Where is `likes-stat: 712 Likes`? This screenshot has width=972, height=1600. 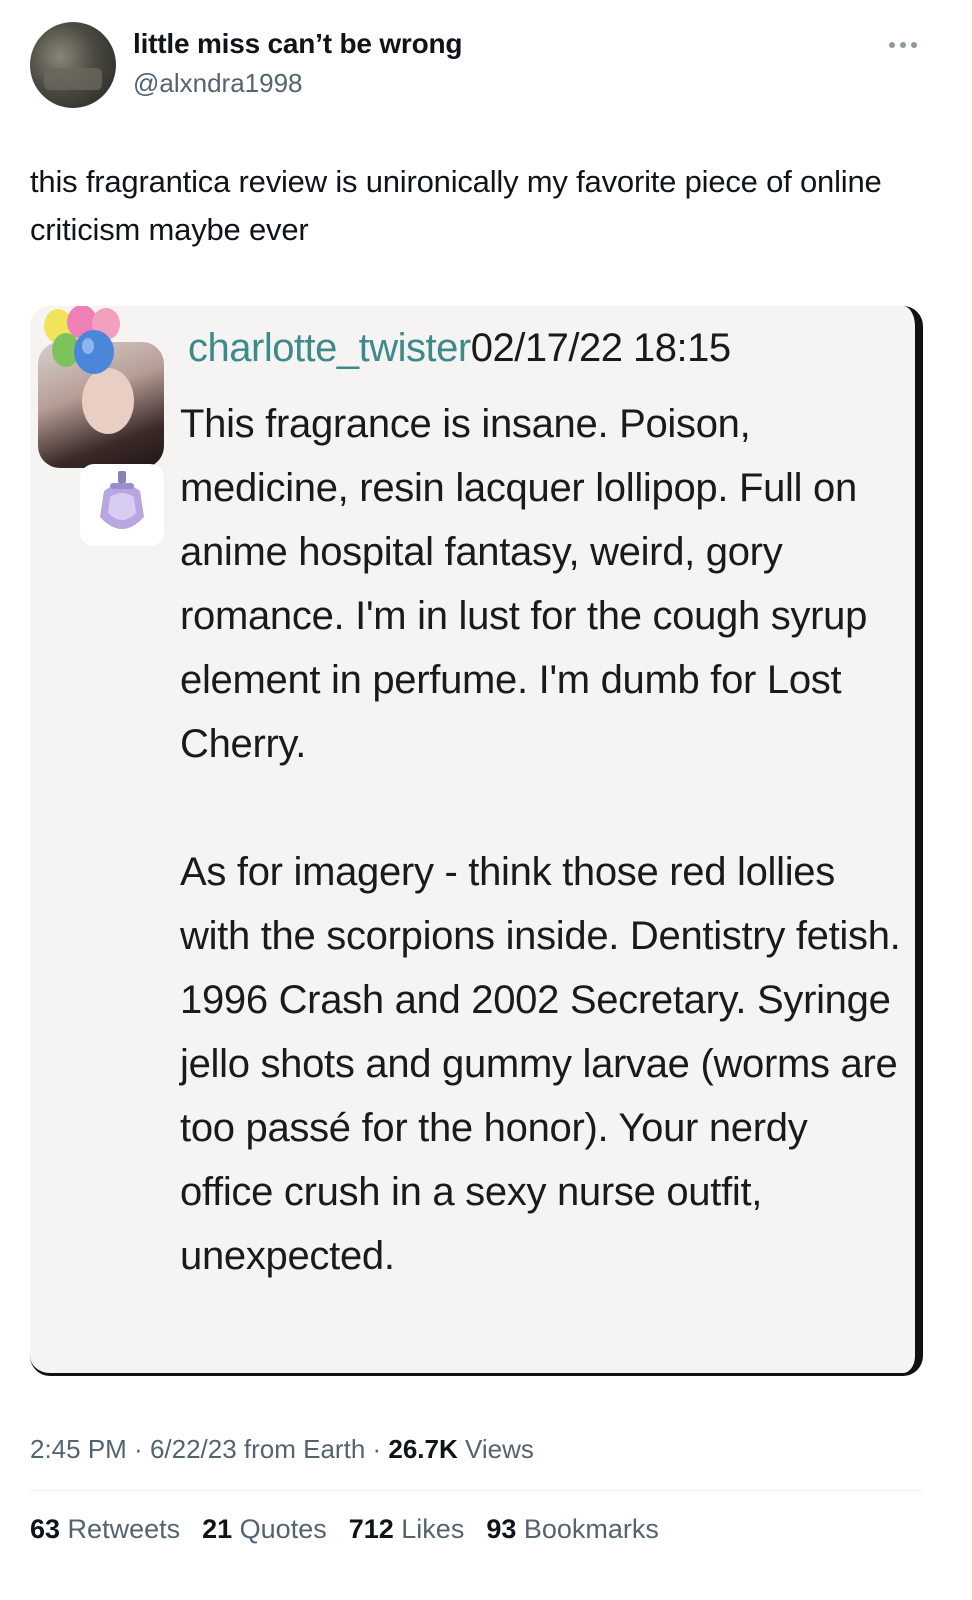 likes-stat: 712 Likes is located at coordinates (407, 1529).